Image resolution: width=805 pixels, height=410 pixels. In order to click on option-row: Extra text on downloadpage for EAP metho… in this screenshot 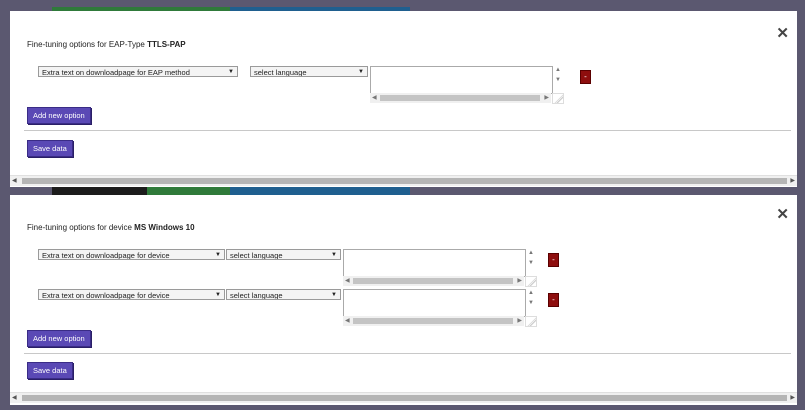, I will do `click(347, 86)`.